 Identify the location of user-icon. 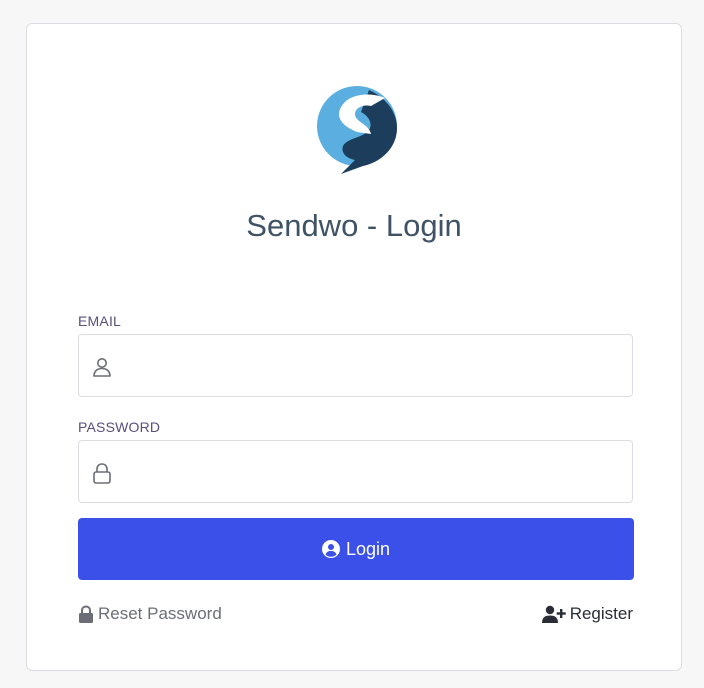
(102, 367).